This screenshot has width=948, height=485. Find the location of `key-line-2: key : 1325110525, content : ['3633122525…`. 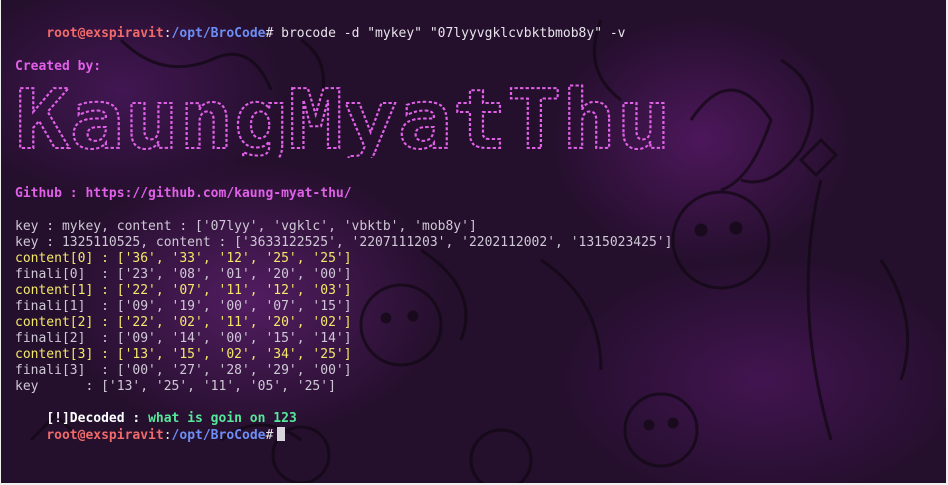

key-line-2: key : 1325110525, content : ['3633122525… is located at coordinates (344, 242).